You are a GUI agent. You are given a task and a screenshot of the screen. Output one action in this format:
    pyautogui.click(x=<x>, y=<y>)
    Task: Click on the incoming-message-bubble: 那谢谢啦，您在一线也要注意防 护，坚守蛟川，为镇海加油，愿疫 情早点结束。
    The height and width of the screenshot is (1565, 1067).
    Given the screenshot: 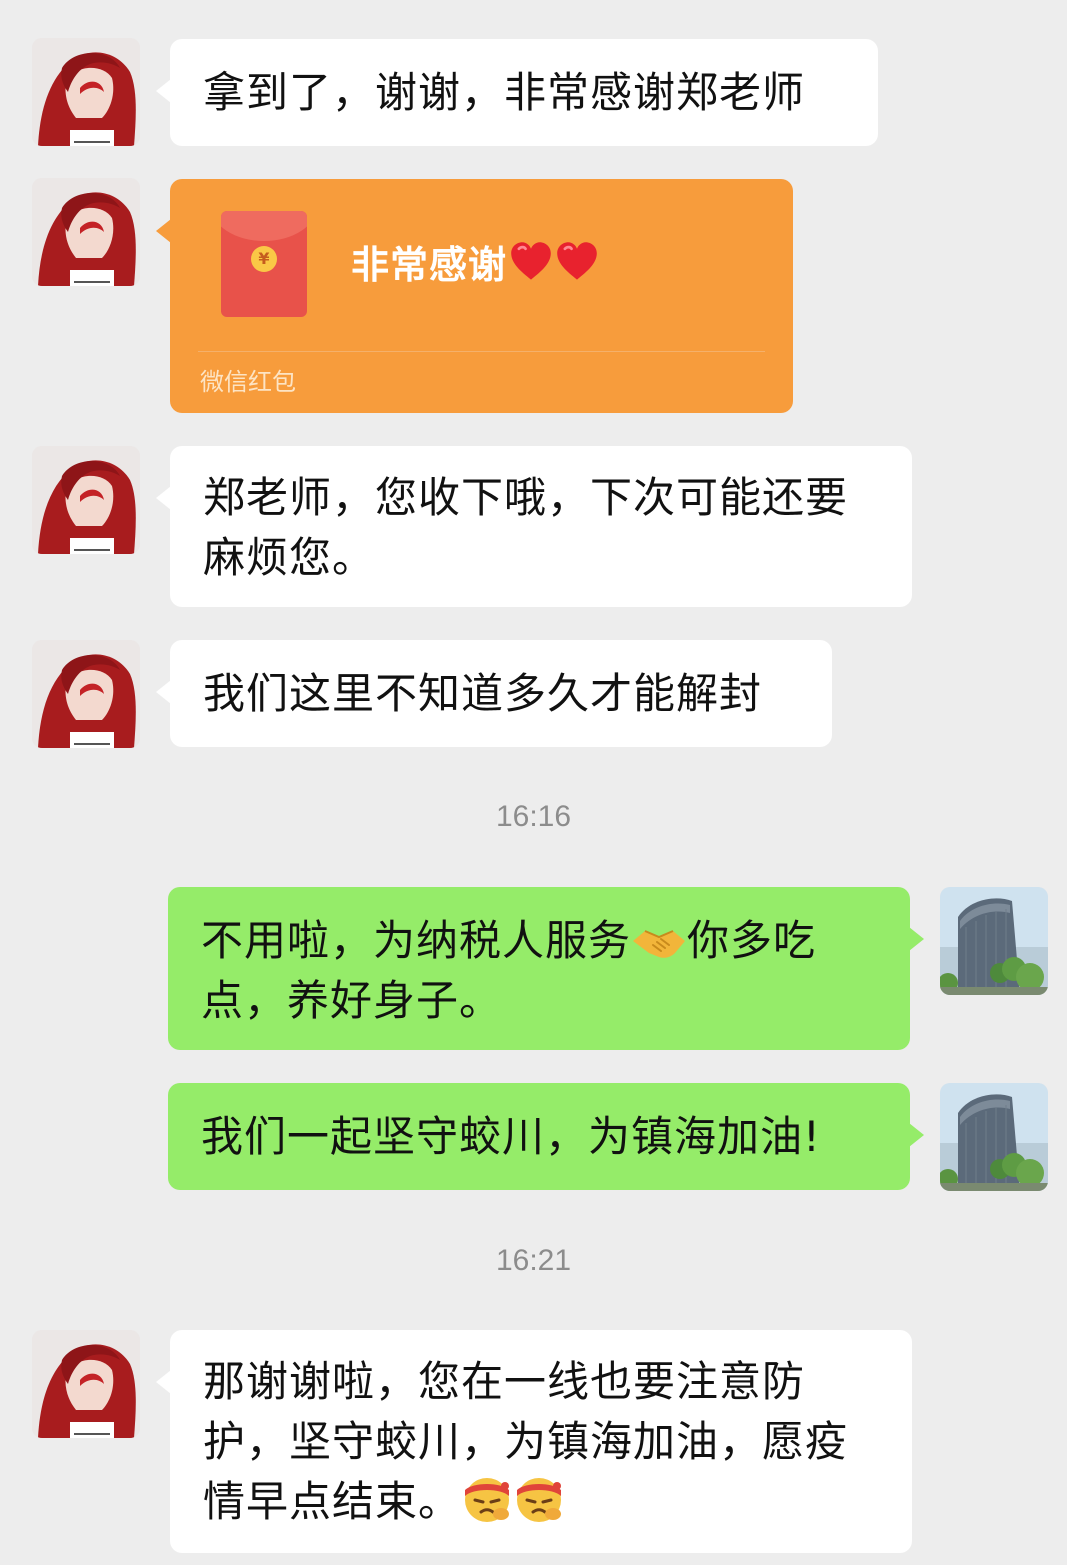 What is the action you would take?
    pyautogui.click(x=534, y=1441)
    